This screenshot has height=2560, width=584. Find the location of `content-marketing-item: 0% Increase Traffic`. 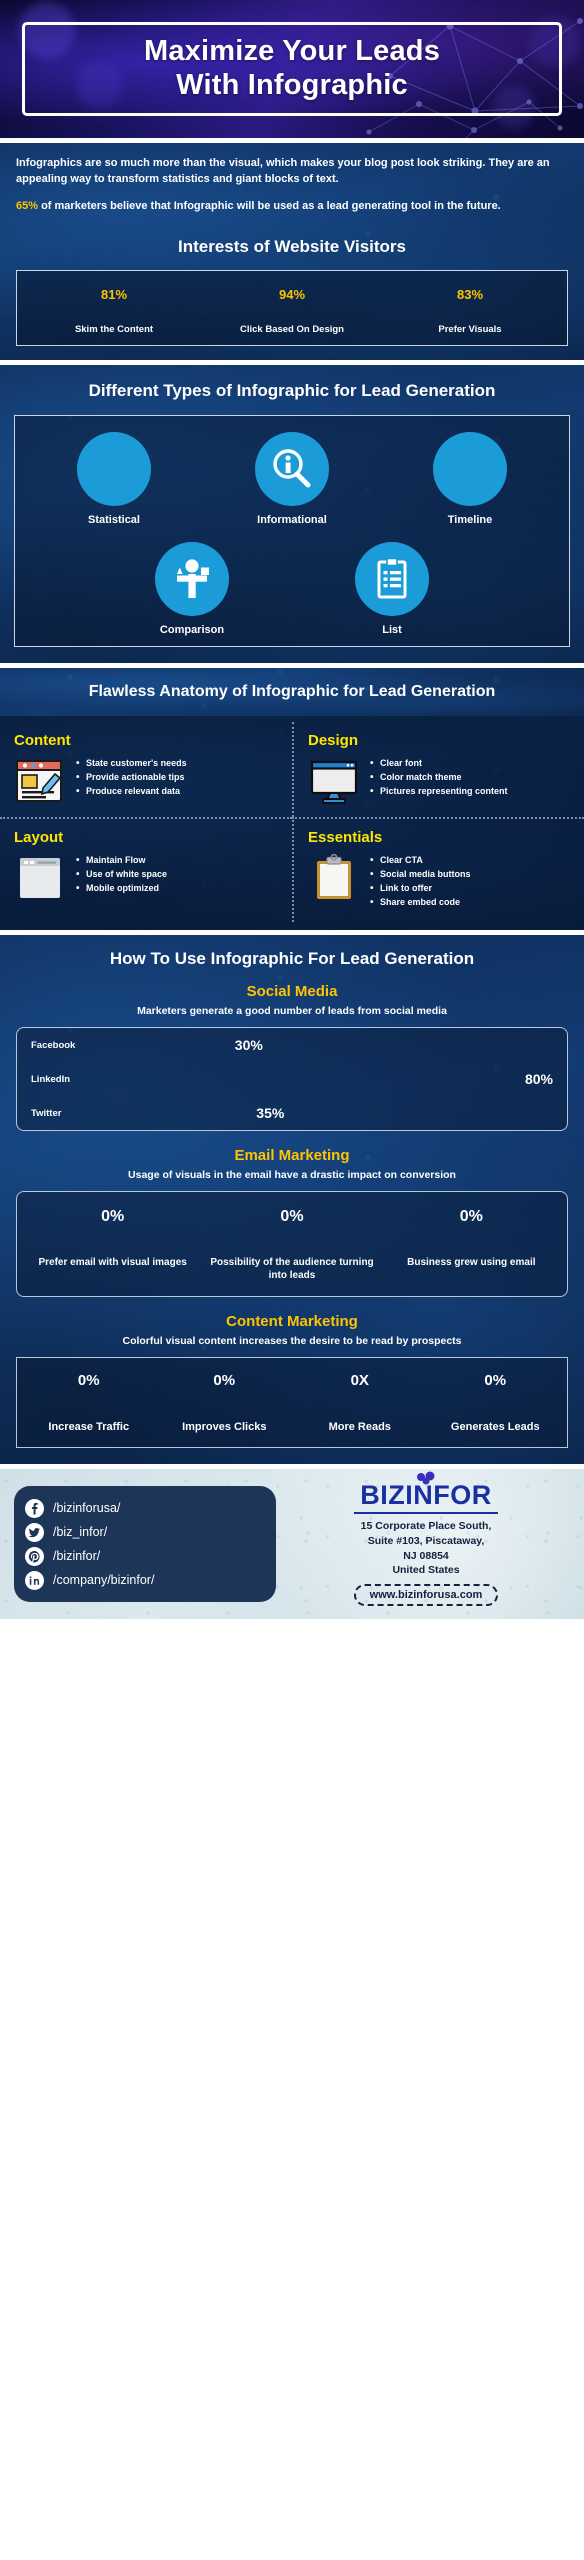

content-marketing-item: 0% Increase Traffic is located at coordinates (89, 1403).